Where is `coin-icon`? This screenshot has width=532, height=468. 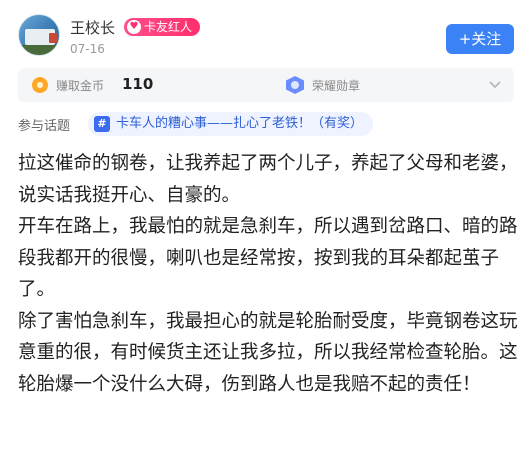 coin-icon is located at coordinates (40, 85).